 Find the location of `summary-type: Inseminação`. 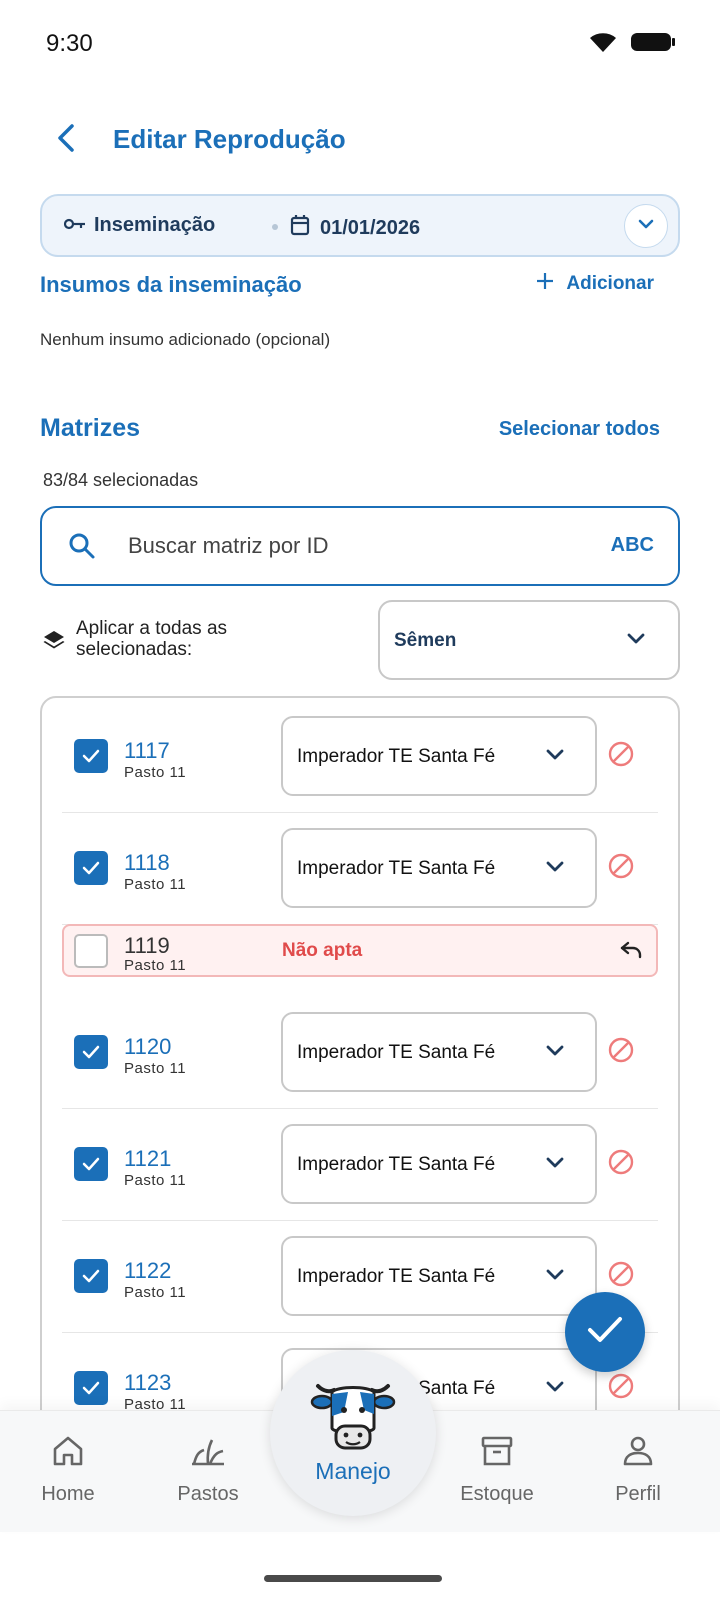

summary-type: Inseminação is located at coordinates (139, 225).